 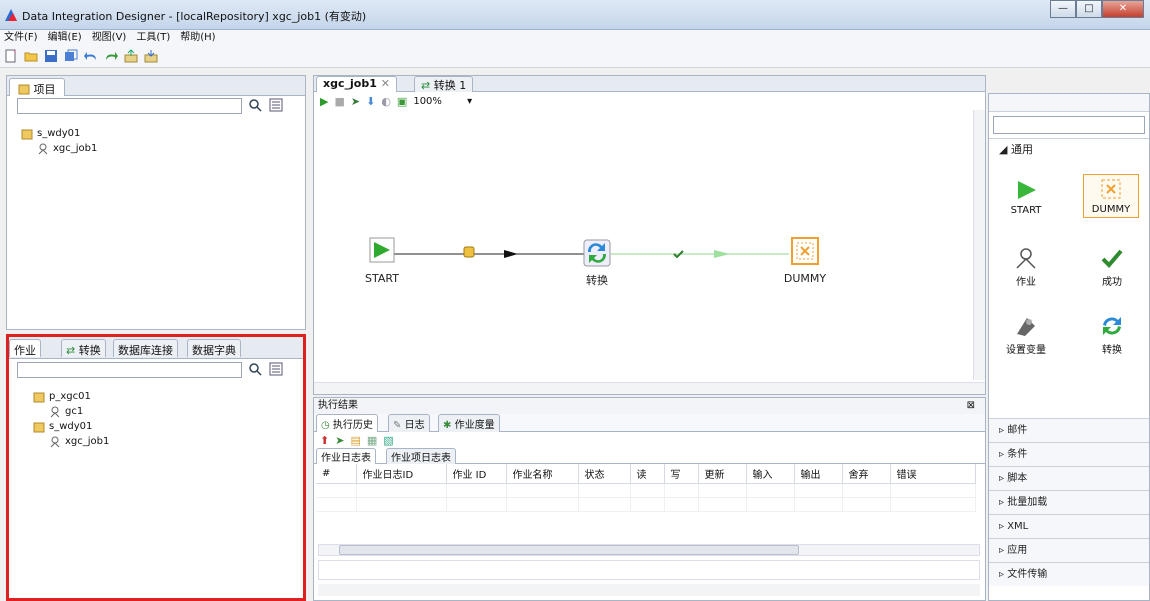 I want to click on log-view-icon: ▤, so click(x=355, y=440).